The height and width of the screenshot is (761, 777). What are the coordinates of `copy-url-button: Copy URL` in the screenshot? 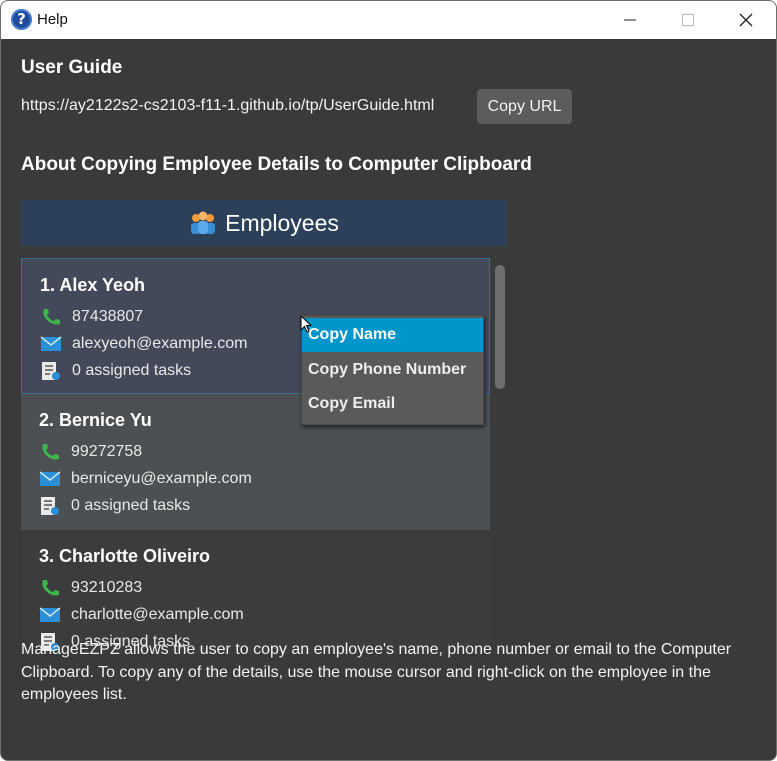 It's located at (524, 106).